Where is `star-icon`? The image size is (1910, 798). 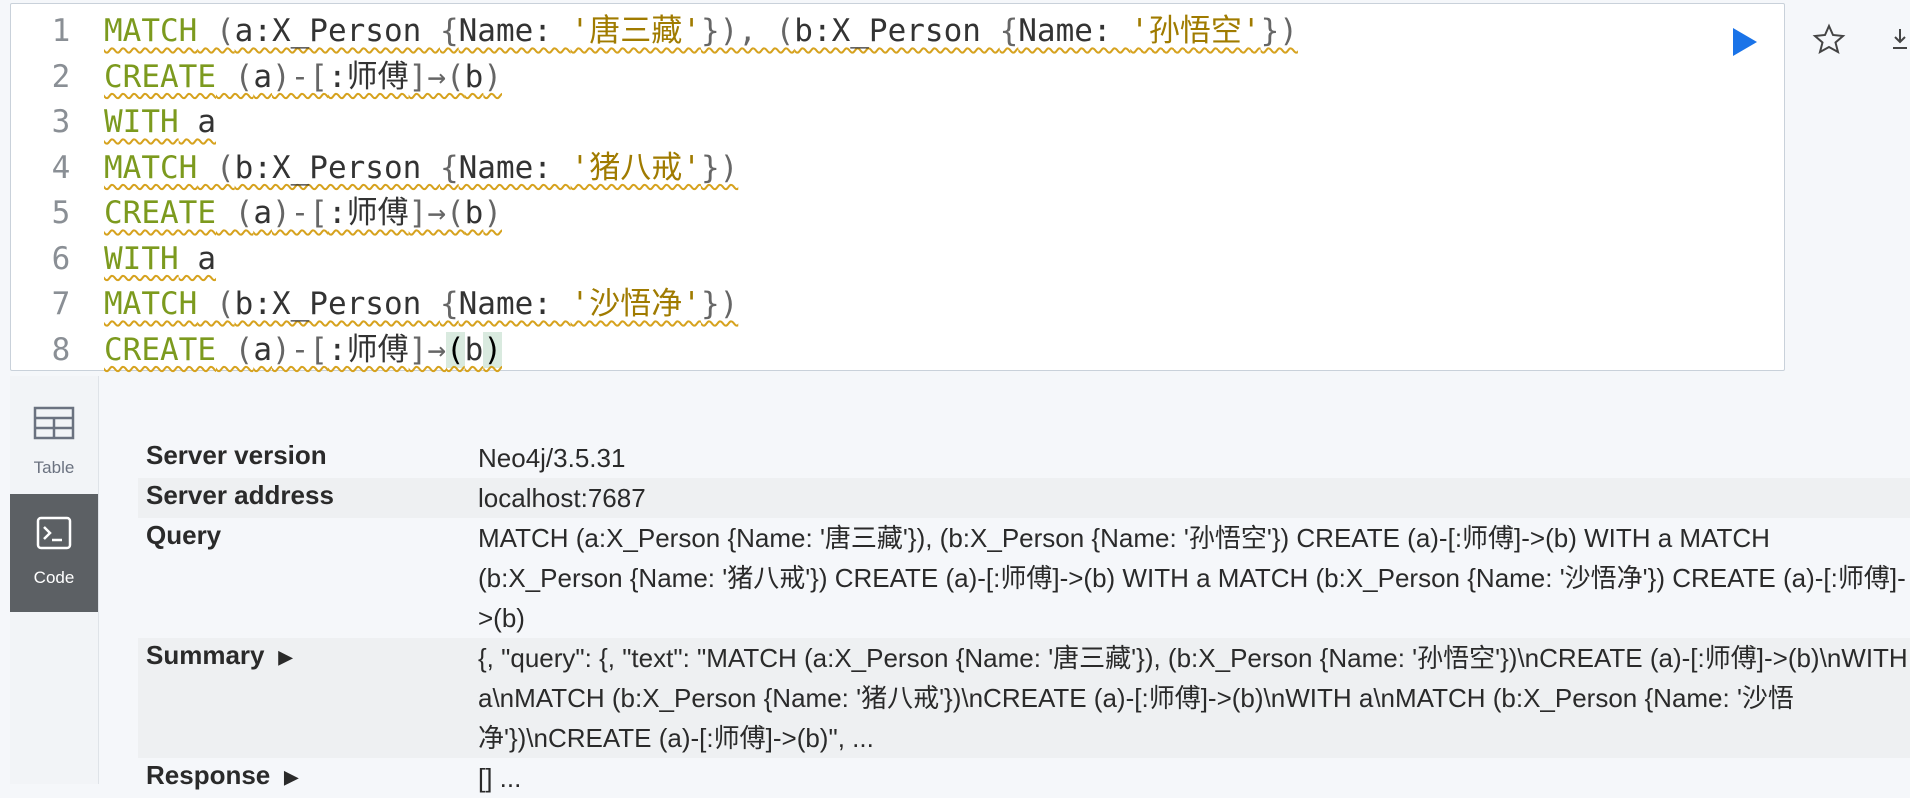 star-icon is located at coordinates (1829, 39).